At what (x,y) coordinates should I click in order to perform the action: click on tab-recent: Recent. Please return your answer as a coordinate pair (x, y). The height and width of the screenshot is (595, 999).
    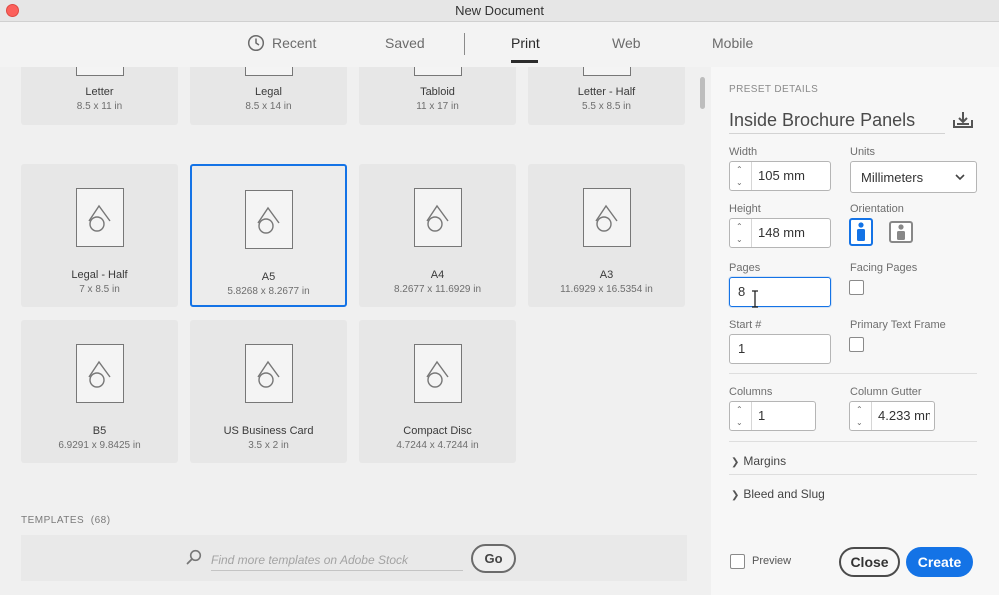
    Looking at the image, I should click on (294, 43).